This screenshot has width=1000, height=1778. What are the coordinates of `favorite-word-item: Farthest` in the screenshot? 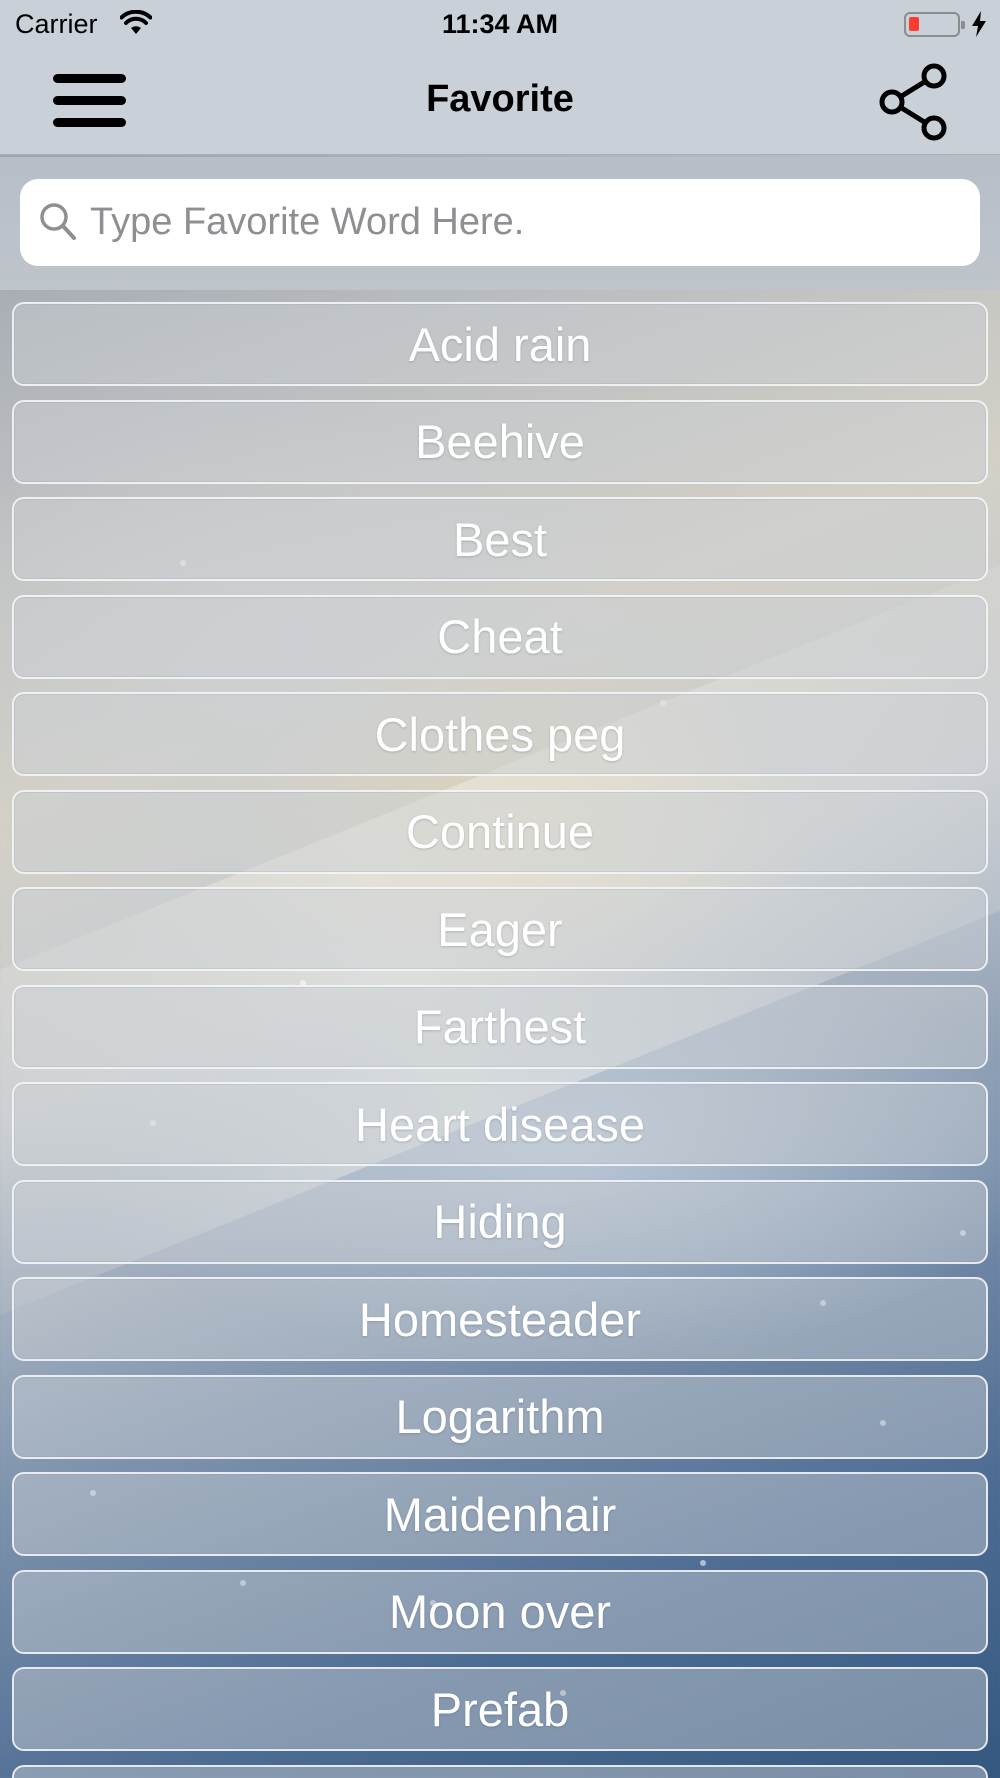 It's located at (500, 1026).